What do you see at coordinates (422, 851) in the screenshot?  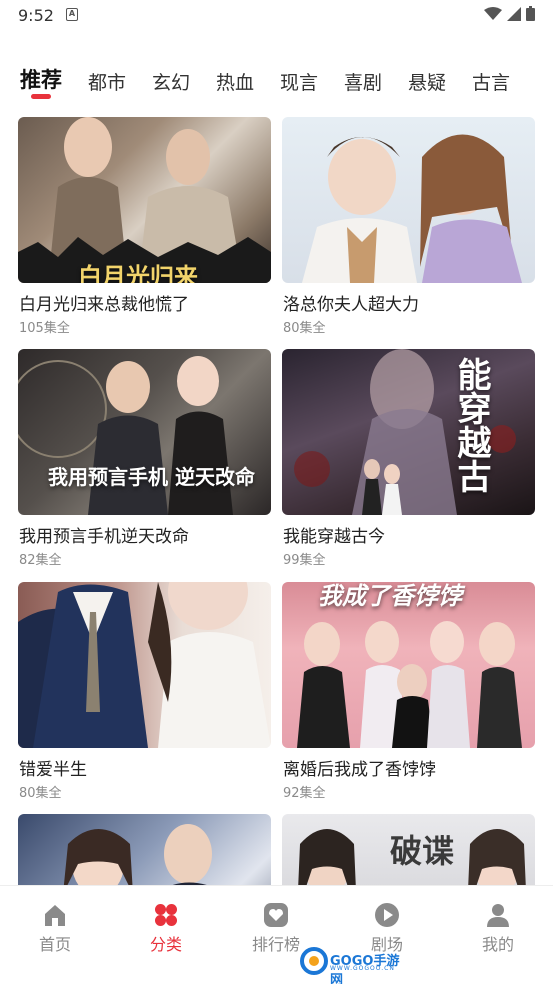 I see `poster-caption: 破谍` at bounding box center [422, 851].